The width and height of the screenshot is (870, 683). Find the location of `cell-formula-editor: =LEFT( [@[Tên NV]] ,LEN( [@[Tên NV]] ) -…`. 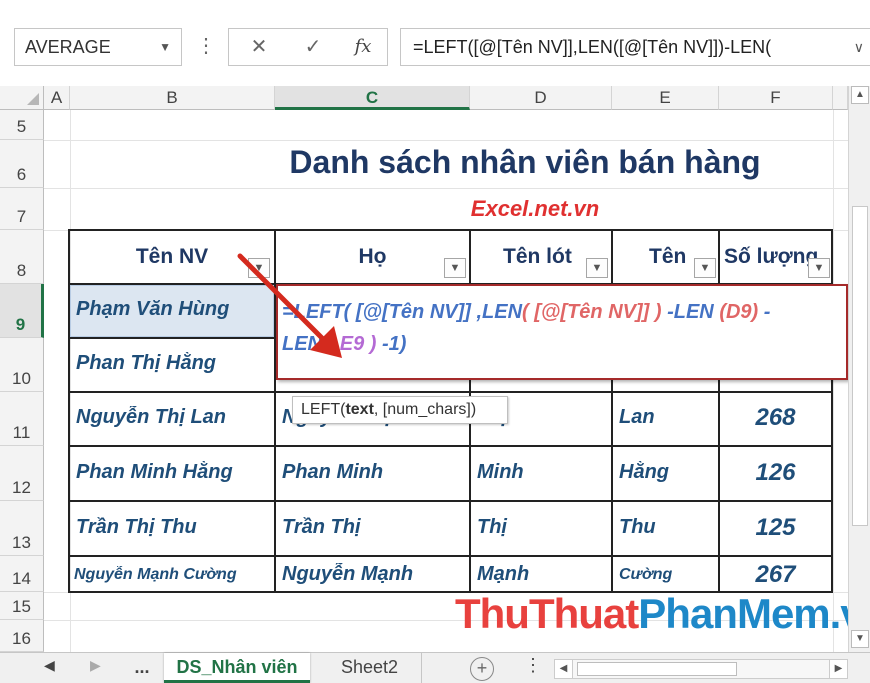

cell-formula-editor: =LEFT( [@[Tên NV]] ,LEN( [@[Tên NV]] ) -… is located at coordinates (562, 332).